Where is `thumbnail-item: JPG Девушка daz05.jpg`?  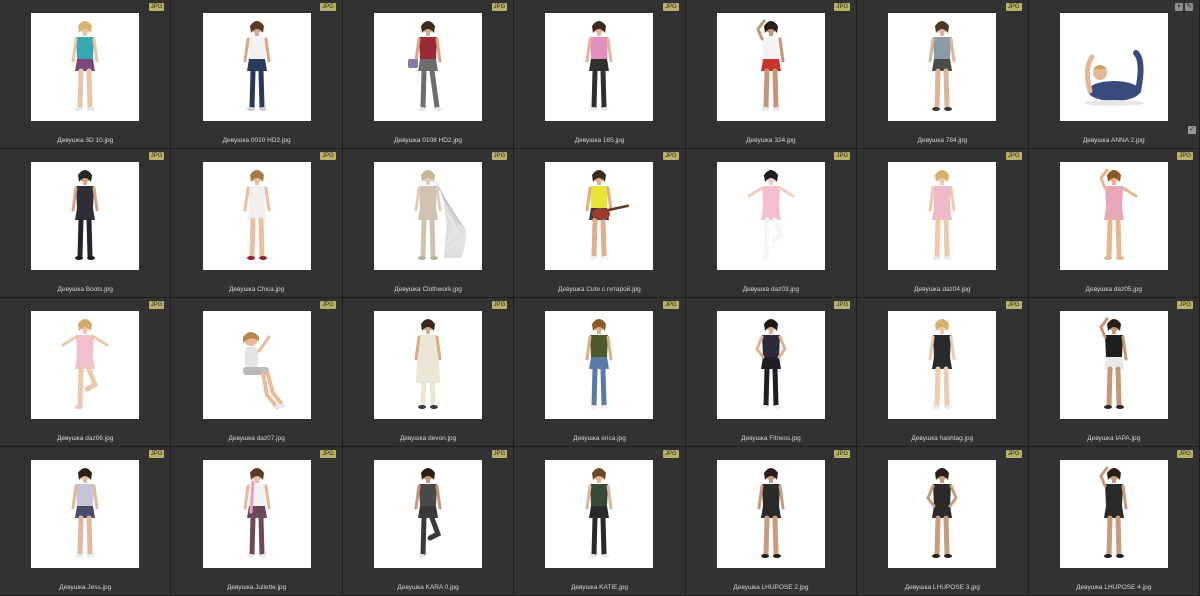
thumbnail-item: JPG Девушка daz05.jpg is located at coordinates (1114, 223).